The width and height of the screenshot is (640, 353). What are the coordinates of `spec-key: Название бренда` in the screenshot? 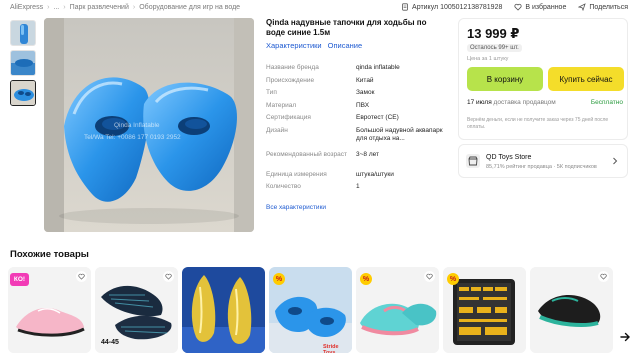 It's located at (292, 67).